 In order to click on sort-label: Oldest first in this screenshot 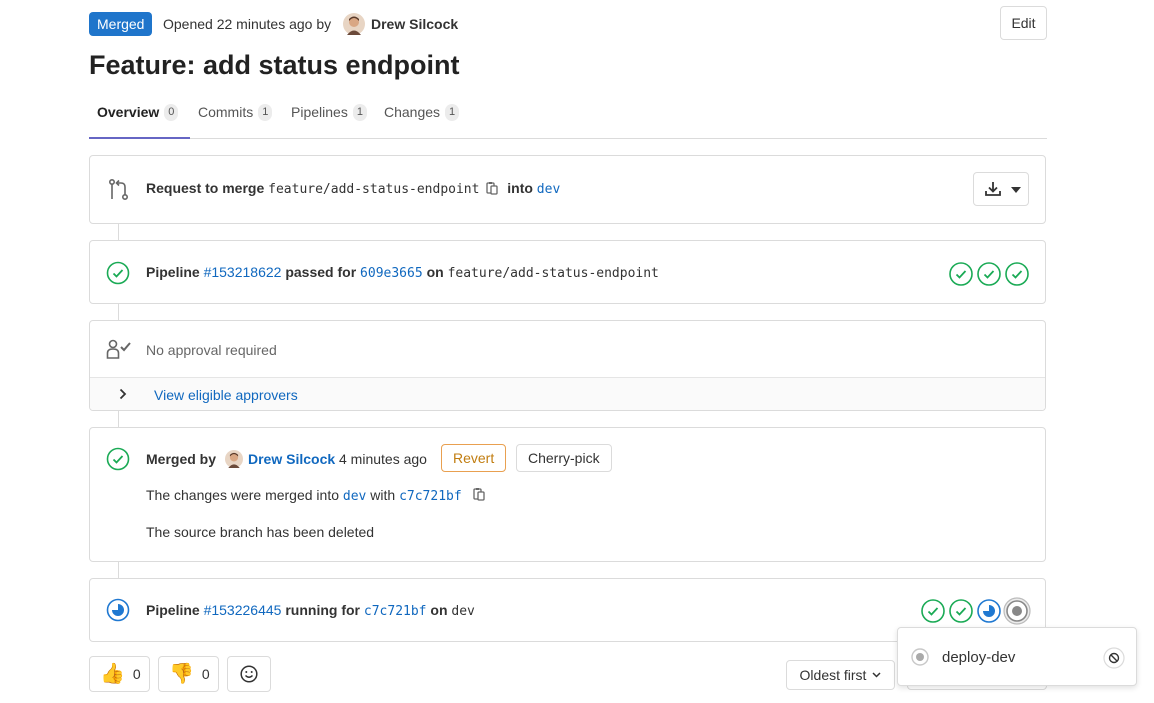, I will do `click(833, 675)`.